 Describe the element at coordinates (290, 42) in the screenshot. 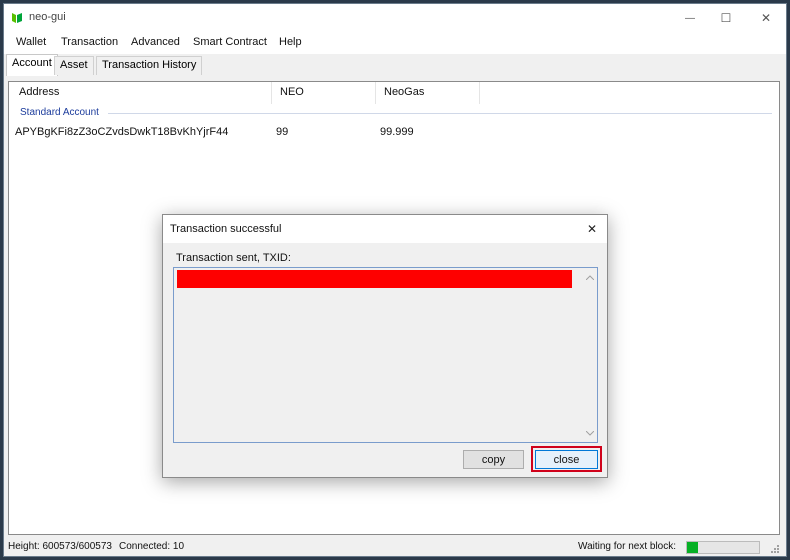

I see `menu-help: Help` at that location.